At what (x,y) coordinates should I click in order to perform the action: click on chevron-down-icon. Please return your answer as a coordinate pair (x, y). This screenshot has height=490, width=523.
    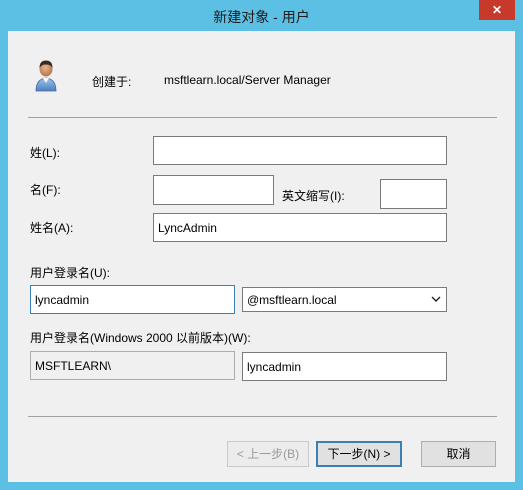
    Looking at the image, I should click on (436, 299).